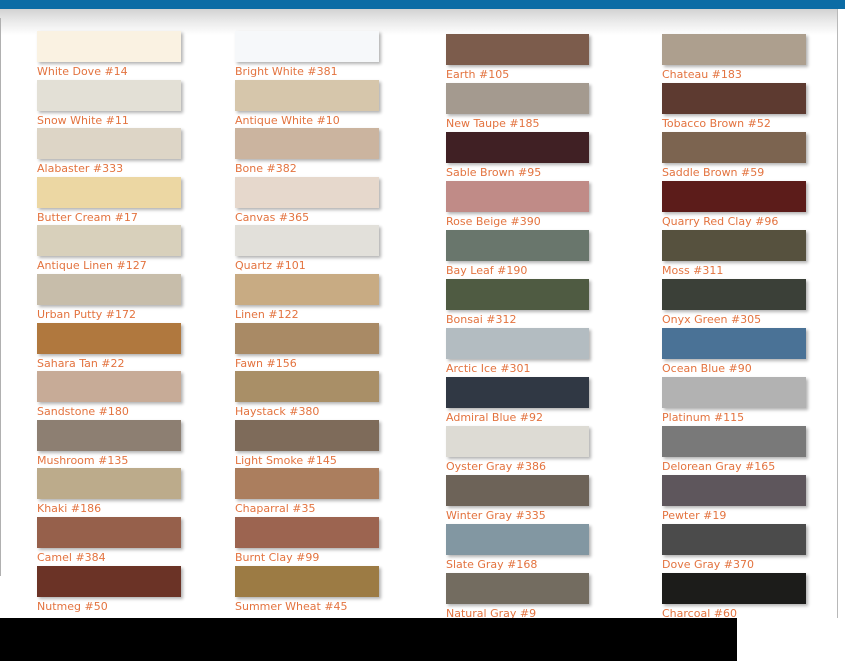 Image resolution: width=845 pixels, height=661 pixels. I want to click on color-swatch-item: Ocean Blue #90, so click(734, 352).